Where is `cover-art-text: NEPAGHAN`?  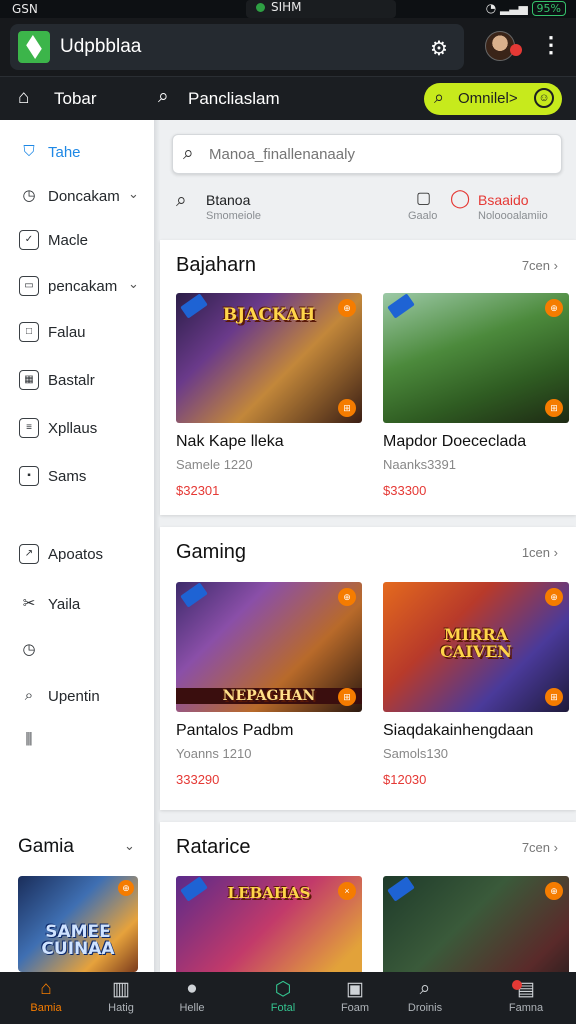
cover-art-text: NEPAGHAN is located at coordinates (269, 696).